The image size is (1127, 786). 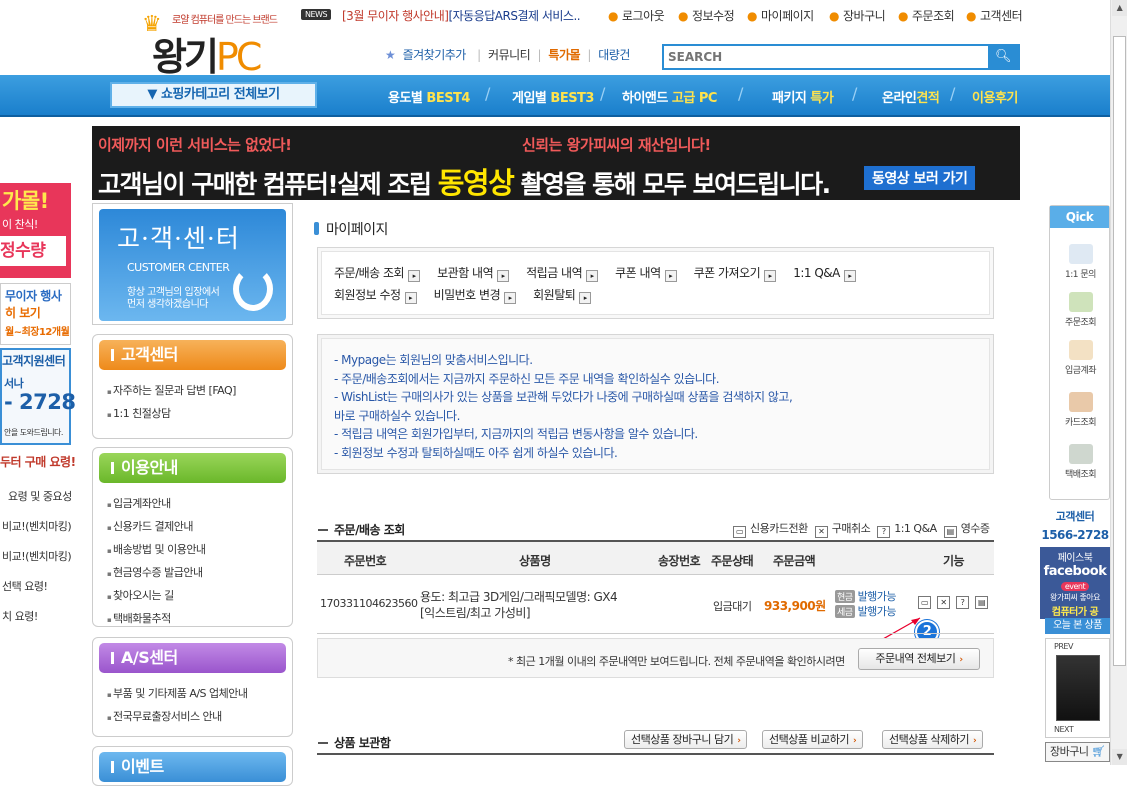 What do you see at coordinates (994, 15) in the screenshot?
I see `top-link-customer-center: ● 고객센터` at bounding box center [994, 15].